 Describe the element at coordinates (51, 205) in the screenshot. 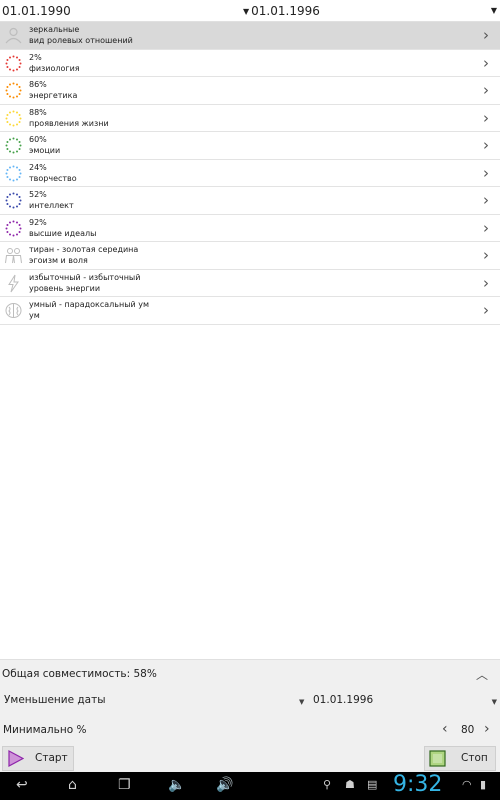

I see `list-item-label: интеллект` at that location.